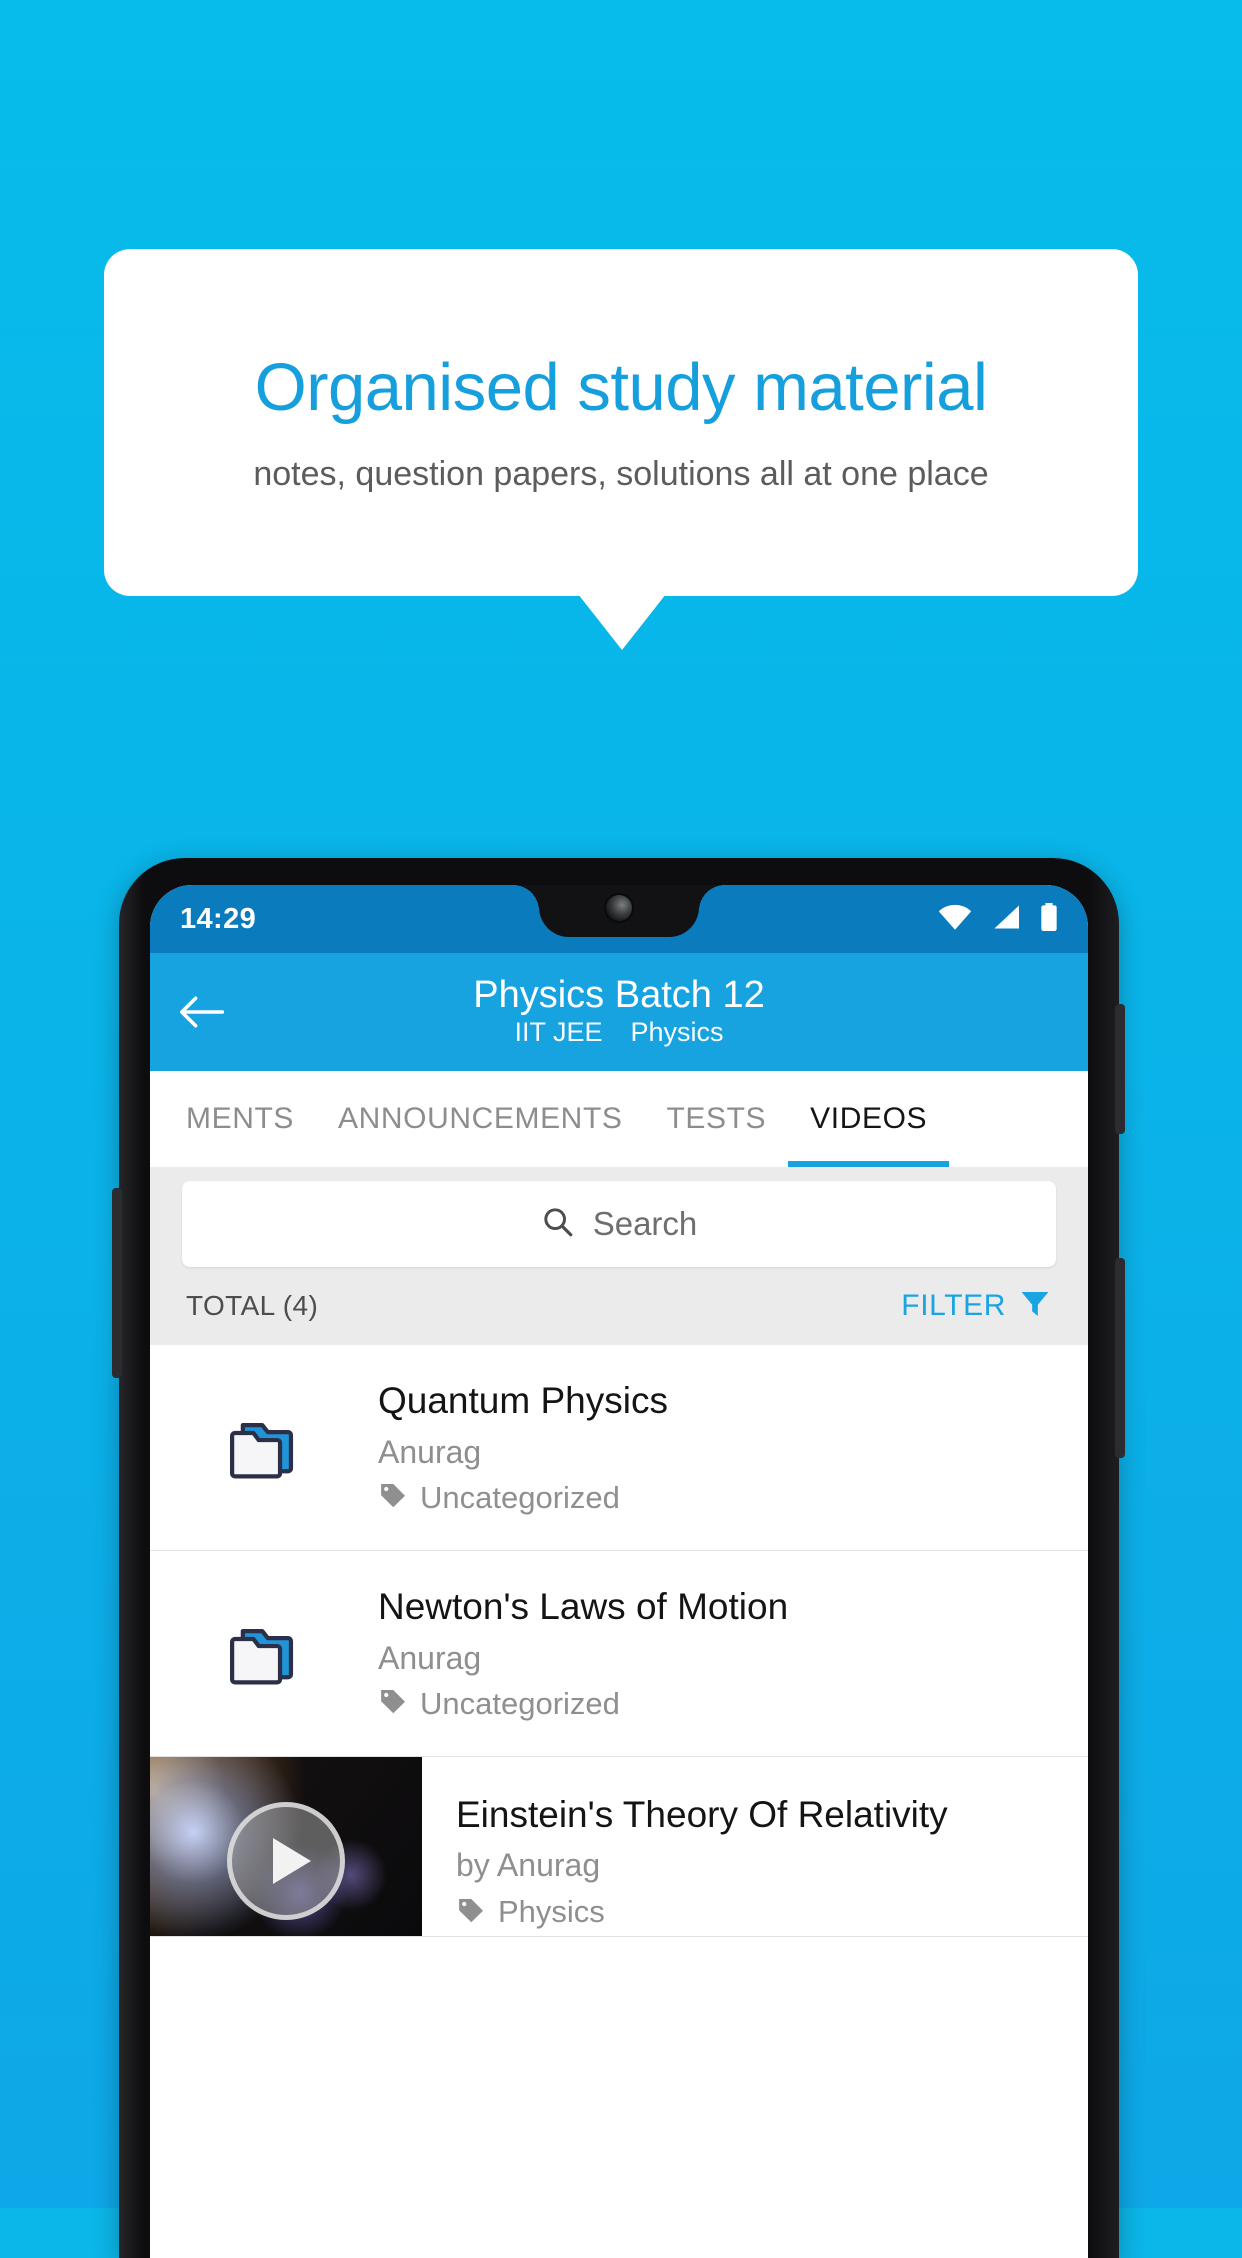 This screenshot has height=2258, width=1242. Describe the element at coordinates (252, 1305) in the screenshot. I see `total-count-label: TOTAL (4)` at that location.